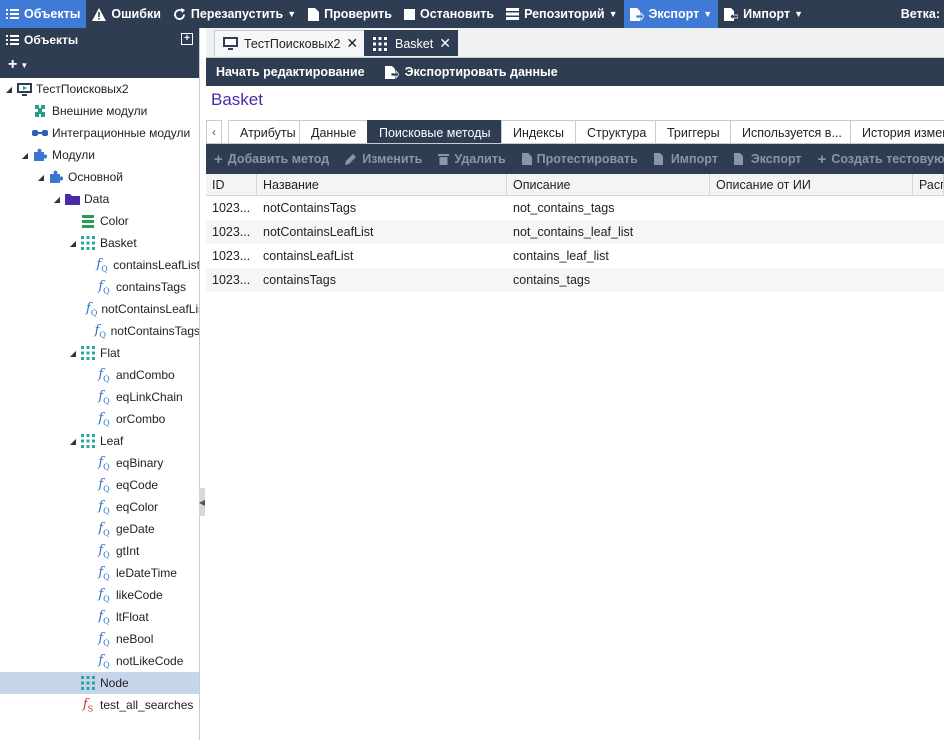 The width and height of the screenshot is (944, 740). I want to click on check-button: Проверить, so click(350, 14).